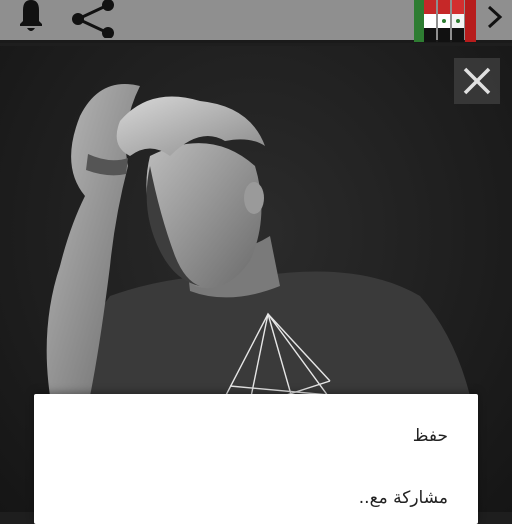  I want to click on bell-icon, so click(31, 17).